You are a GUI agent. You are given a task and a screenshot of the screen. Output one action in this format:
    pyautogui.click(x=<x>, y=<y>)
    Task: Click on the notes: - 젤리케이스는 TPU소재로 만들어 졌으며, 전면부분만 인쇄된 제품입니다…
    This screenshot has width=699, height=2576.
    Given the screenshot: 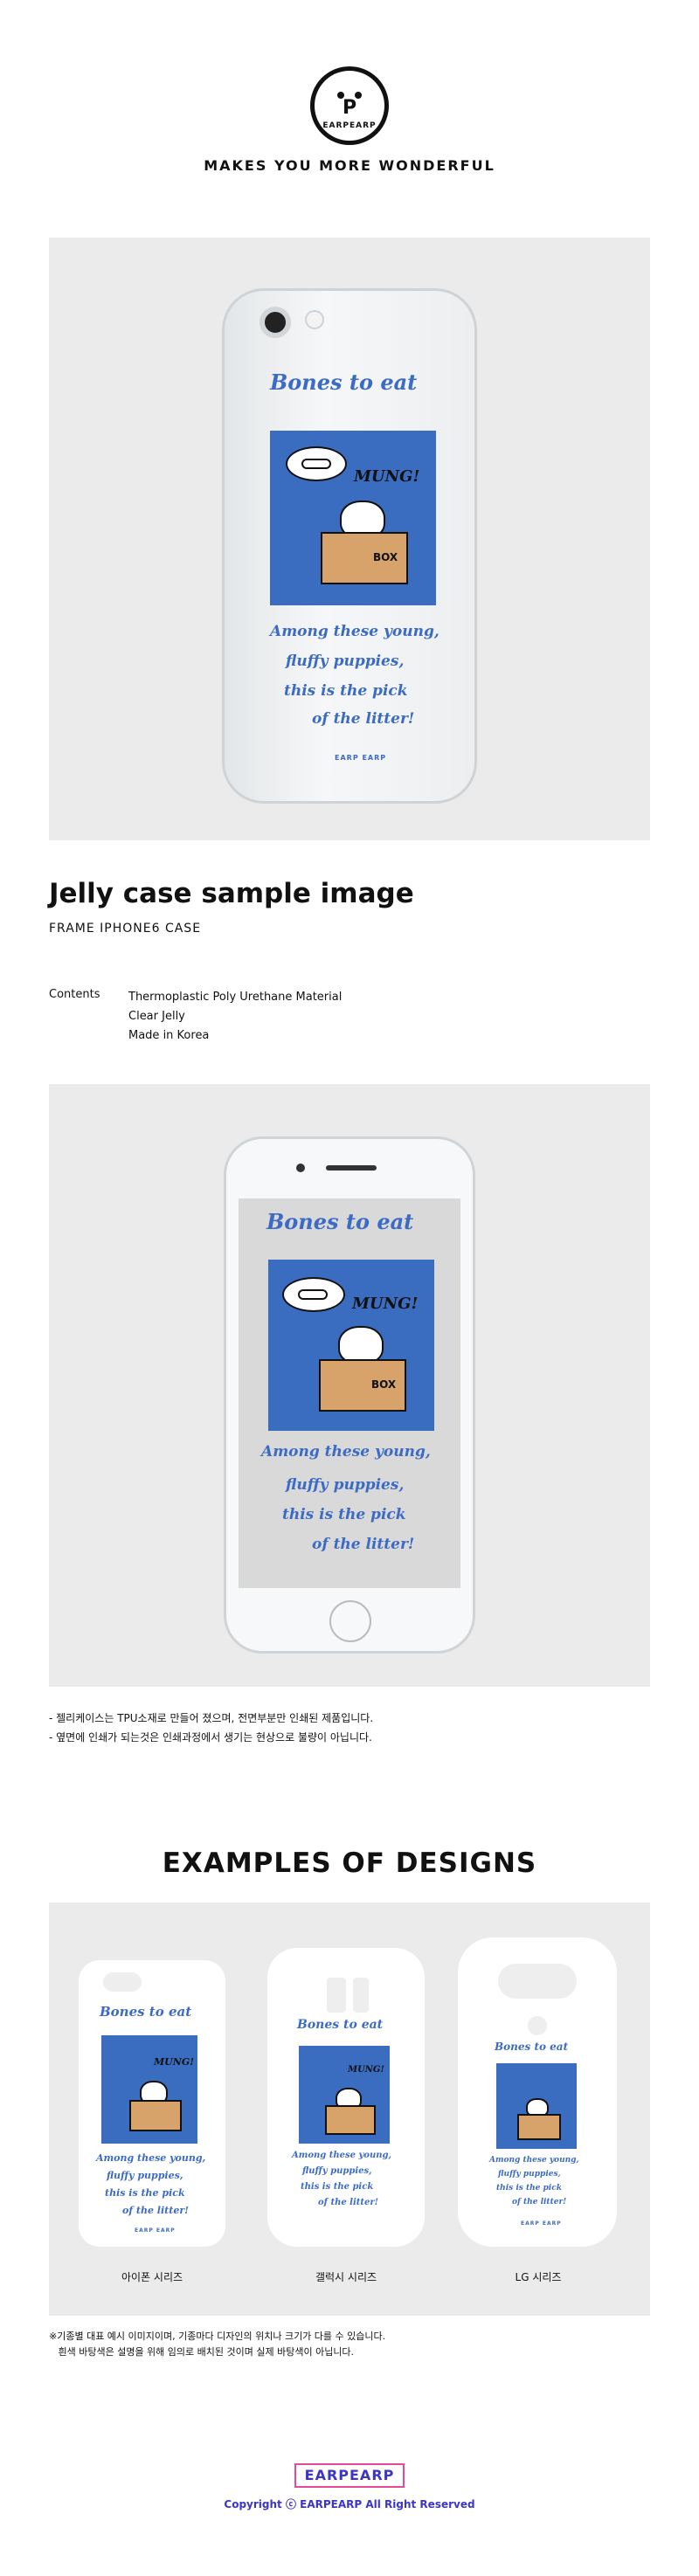 What is the action you would take?
    pyautogui.click(x=211, y=1728)
    